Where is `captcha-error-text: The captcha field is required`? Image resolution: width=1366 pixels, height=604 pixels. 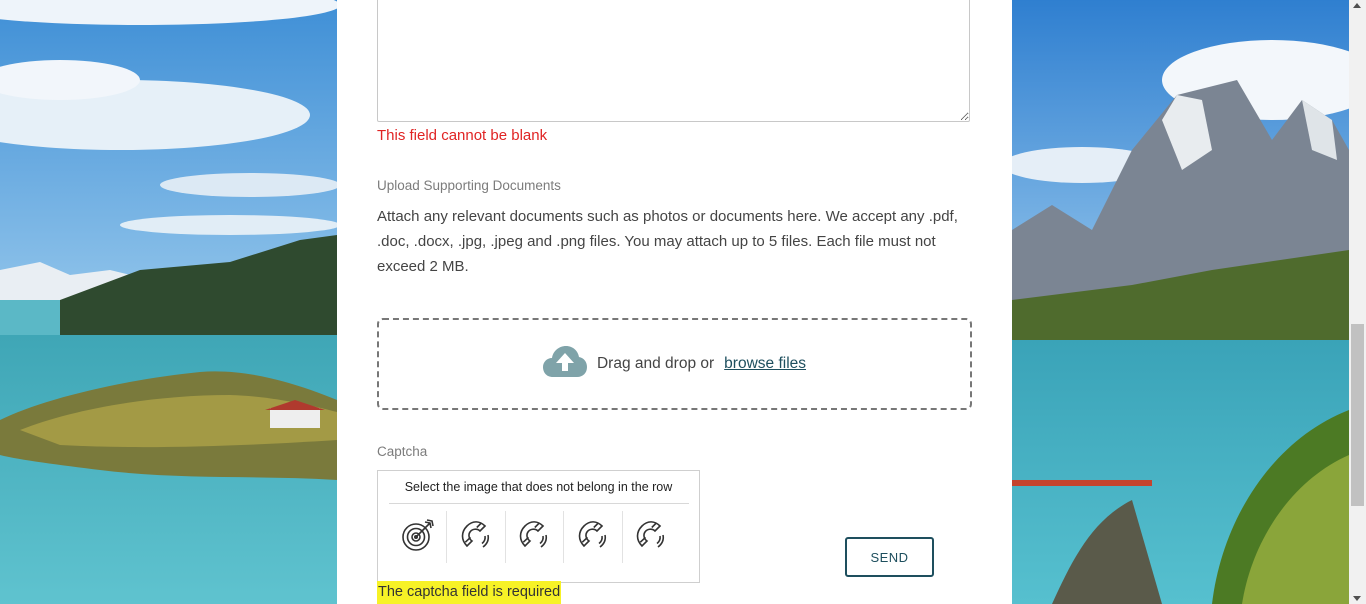 captcha-error-text: The captcha field is required is located at coordinates (469, 592).